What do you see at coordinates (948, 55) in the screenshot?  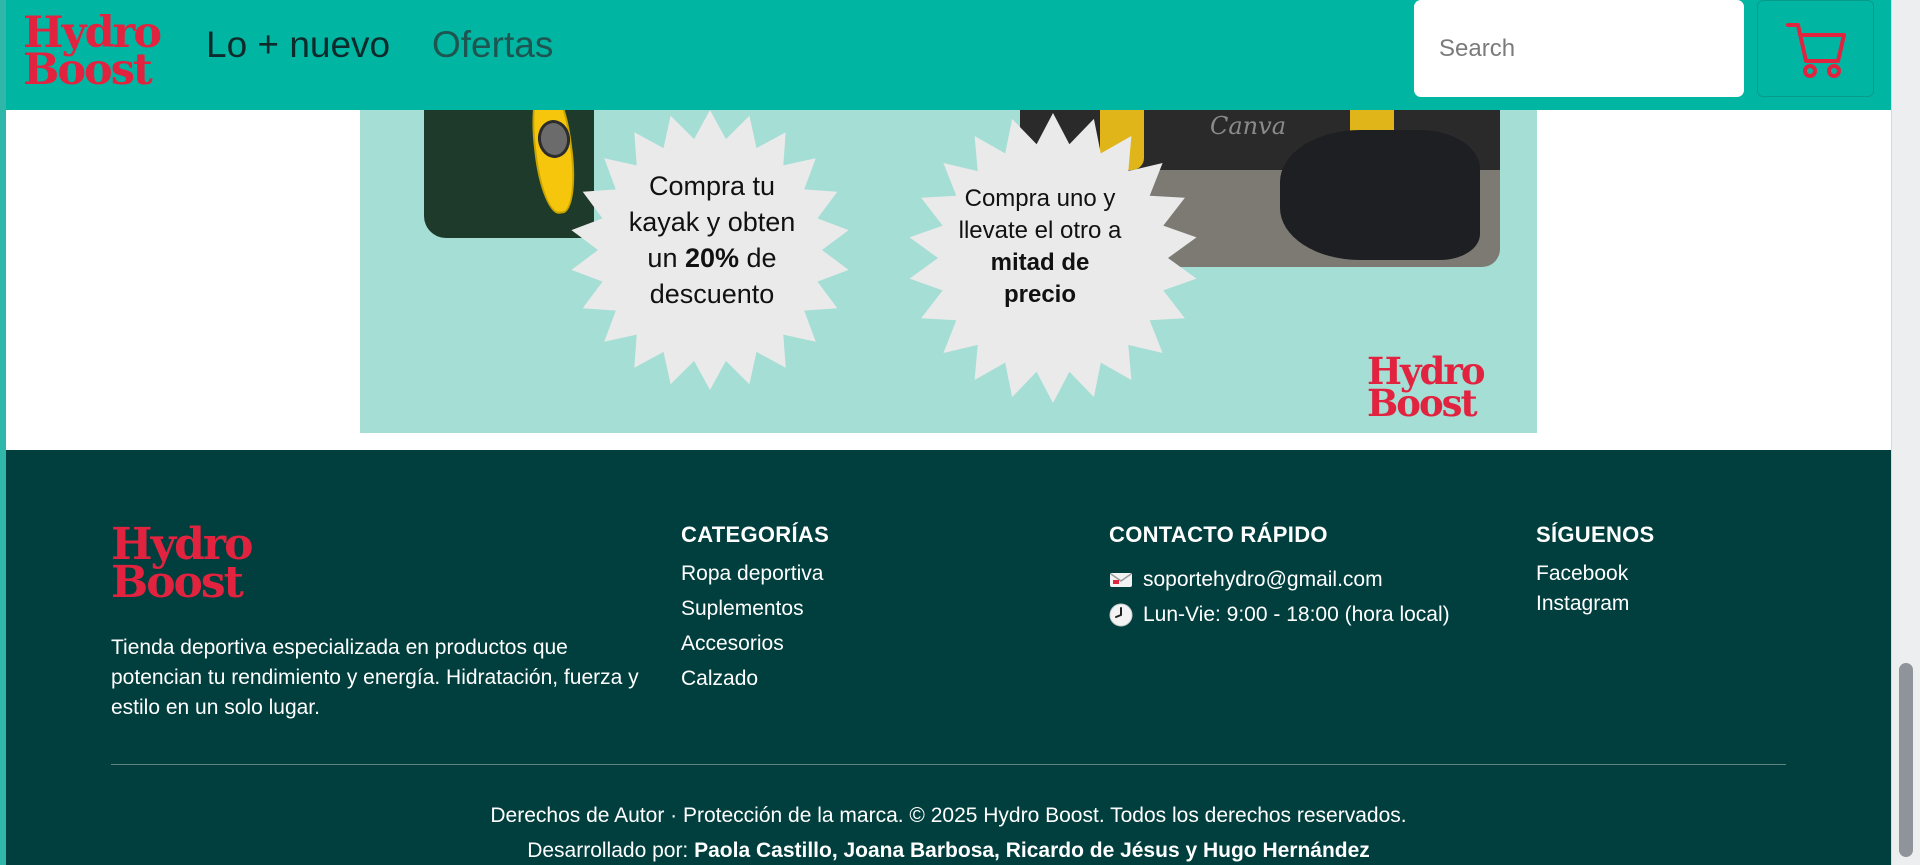 I see `site-header: Hydro Boost Lo + nuevo Ofertas` at bounding box center [948, 55].